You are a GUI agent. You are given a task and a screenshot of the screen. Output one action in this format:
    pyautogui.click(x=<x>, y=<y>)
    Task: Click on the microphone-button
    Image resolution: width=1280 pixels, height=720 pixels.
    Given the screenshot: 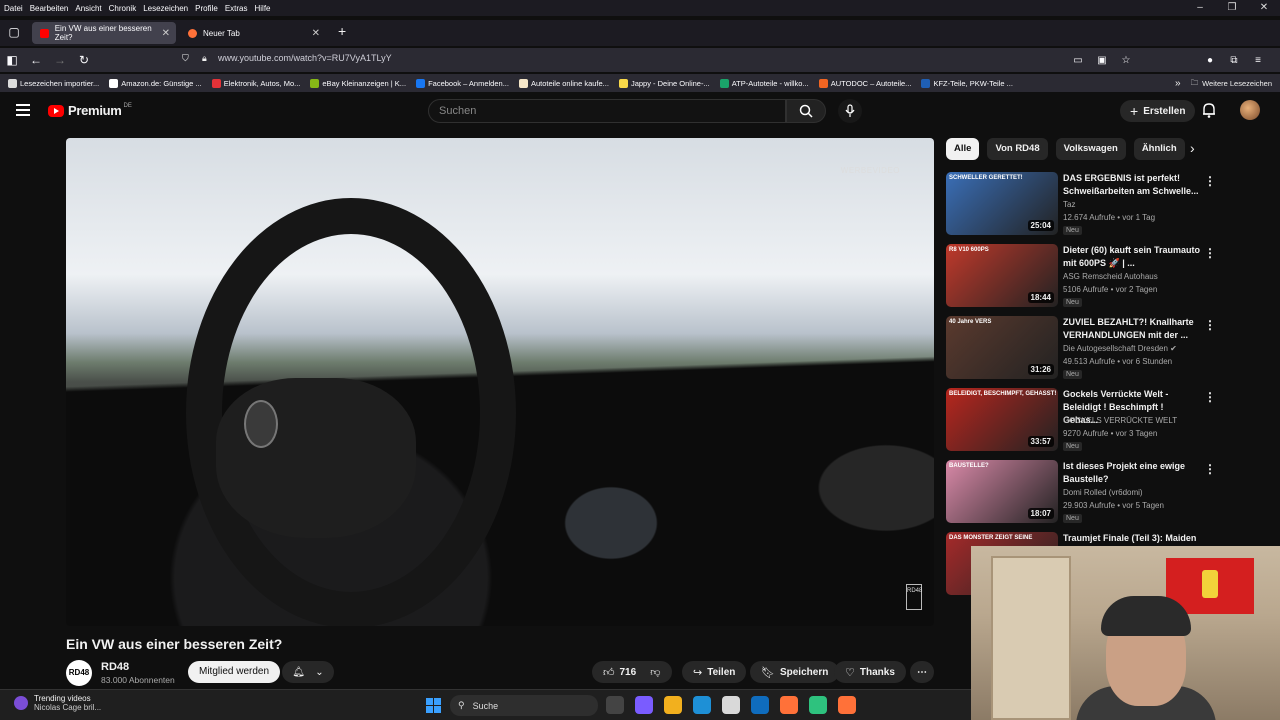 What is the action you would take?
    pyautogui.click(x=850, y=111)
    